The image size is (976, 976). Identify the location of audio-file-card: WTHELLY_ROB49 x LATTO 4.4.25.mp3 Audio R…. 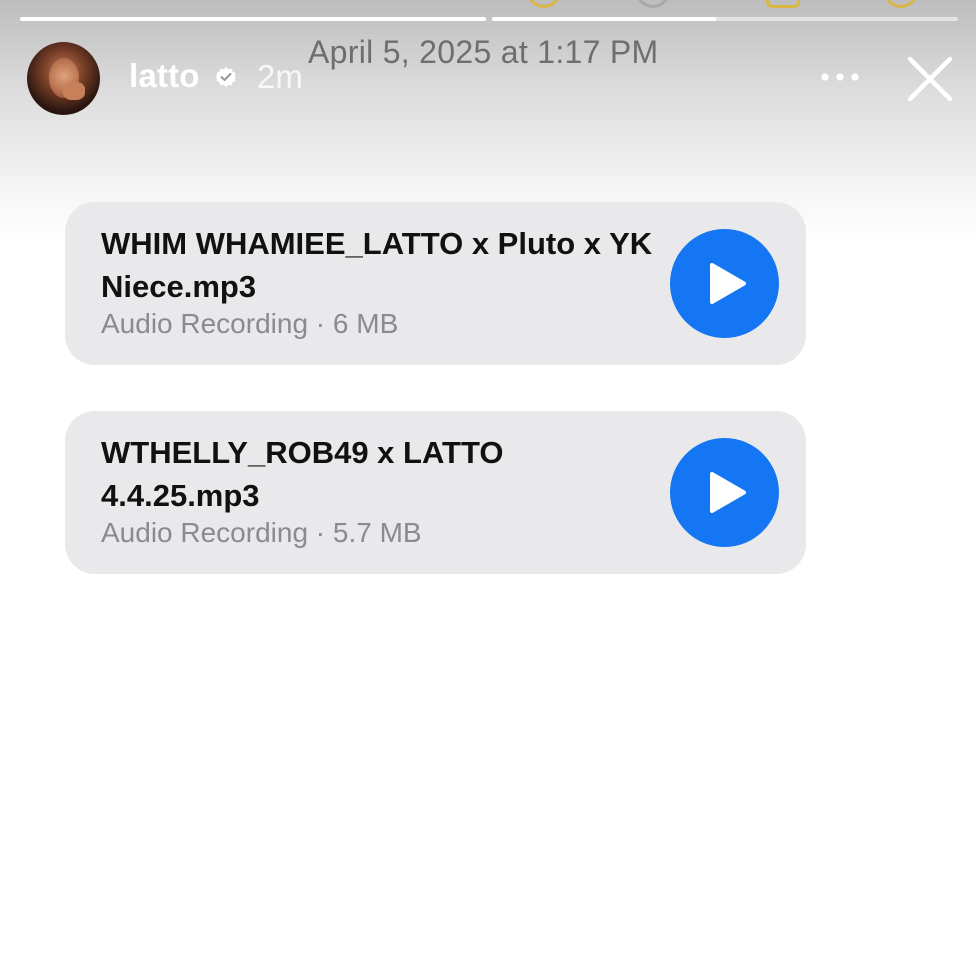
(435, 492).